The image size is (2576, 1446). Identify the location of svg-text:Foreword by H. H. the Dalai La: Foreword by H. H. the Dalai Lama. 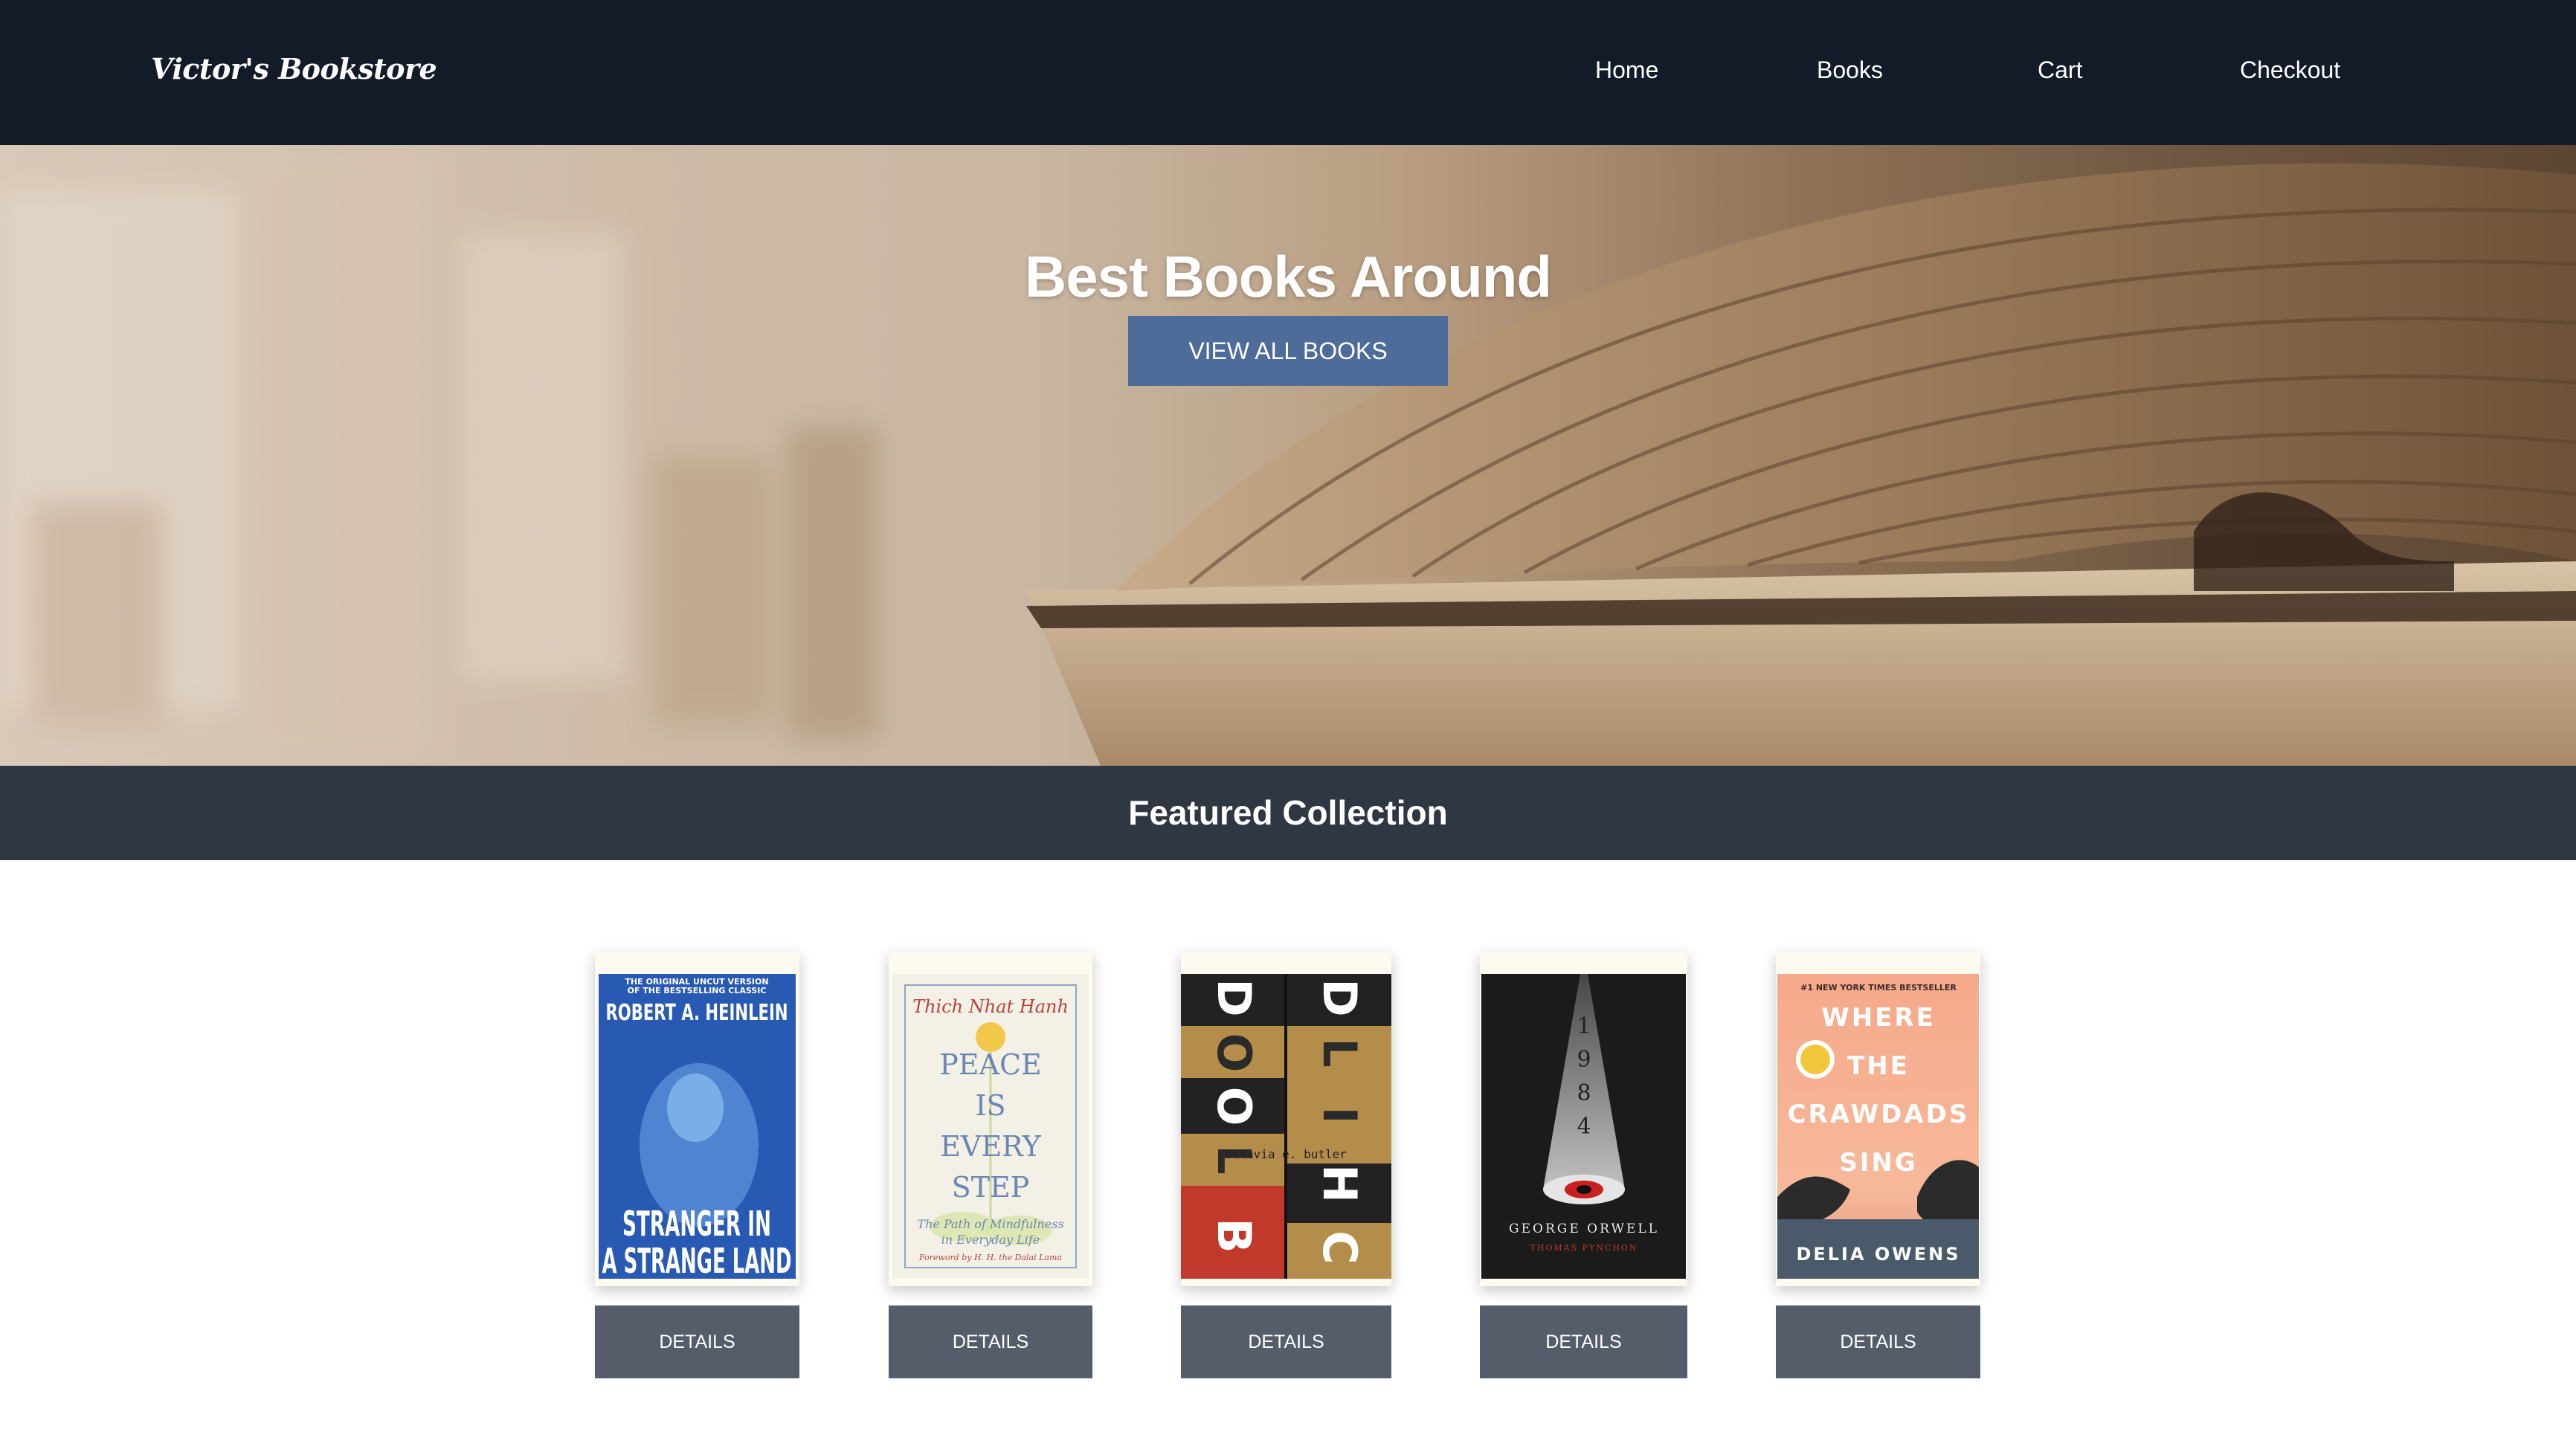
(990, 1257).